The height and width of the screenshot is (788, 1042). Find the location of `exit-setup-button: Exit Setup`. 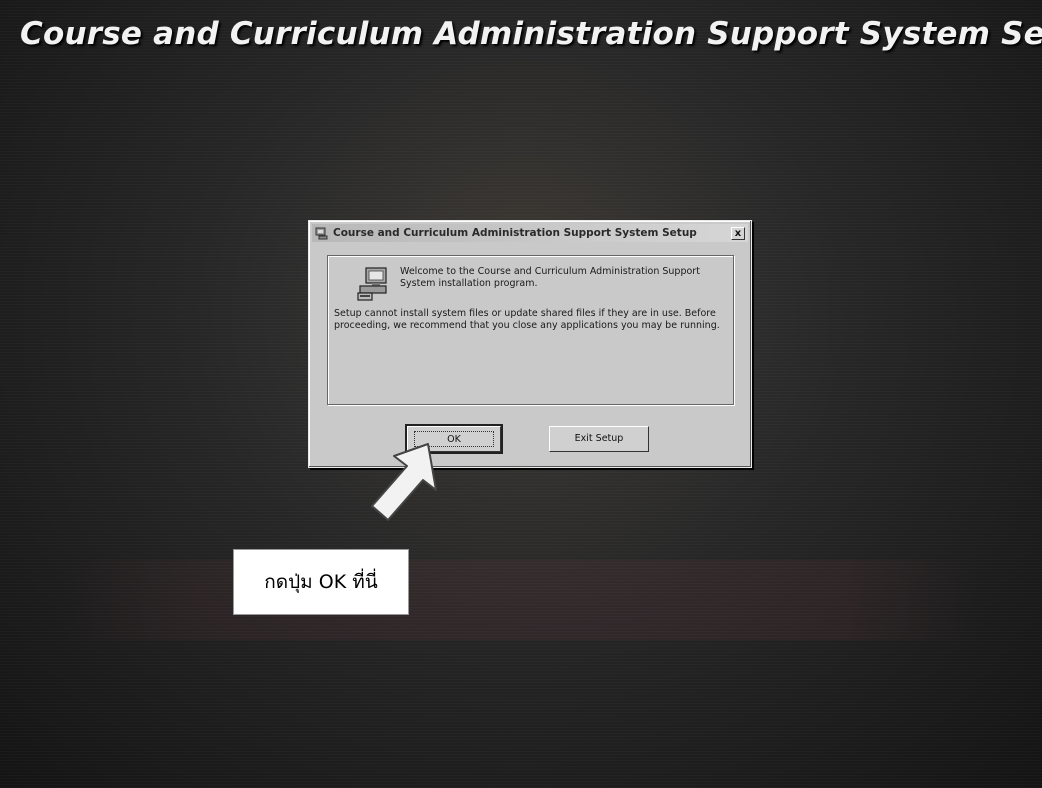

exit-setup-button: Exit Setup is located at coordinates (599, 439).